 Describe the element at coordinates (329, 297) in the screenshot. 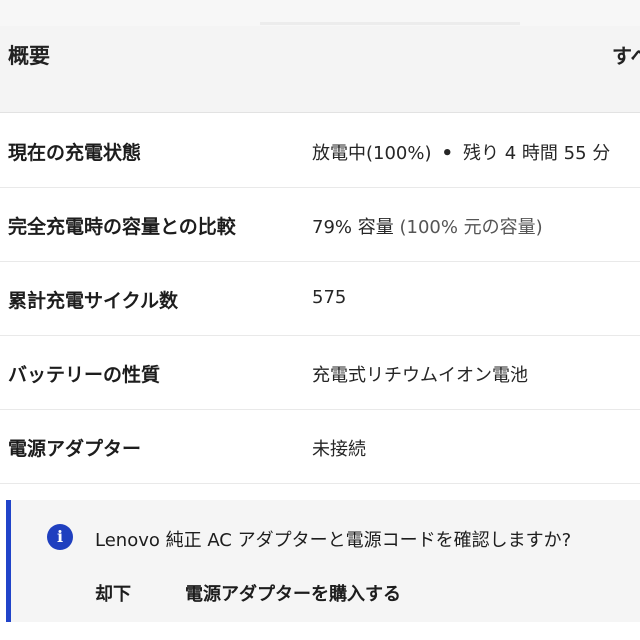

I see `cycle-count-value: 575` at that location.